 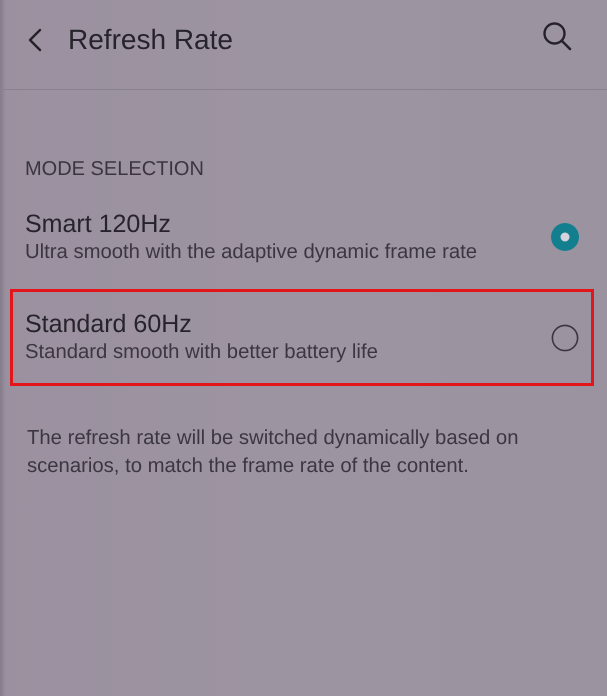 I want to click on radio-selected-icon, so click(x=565, y=237).